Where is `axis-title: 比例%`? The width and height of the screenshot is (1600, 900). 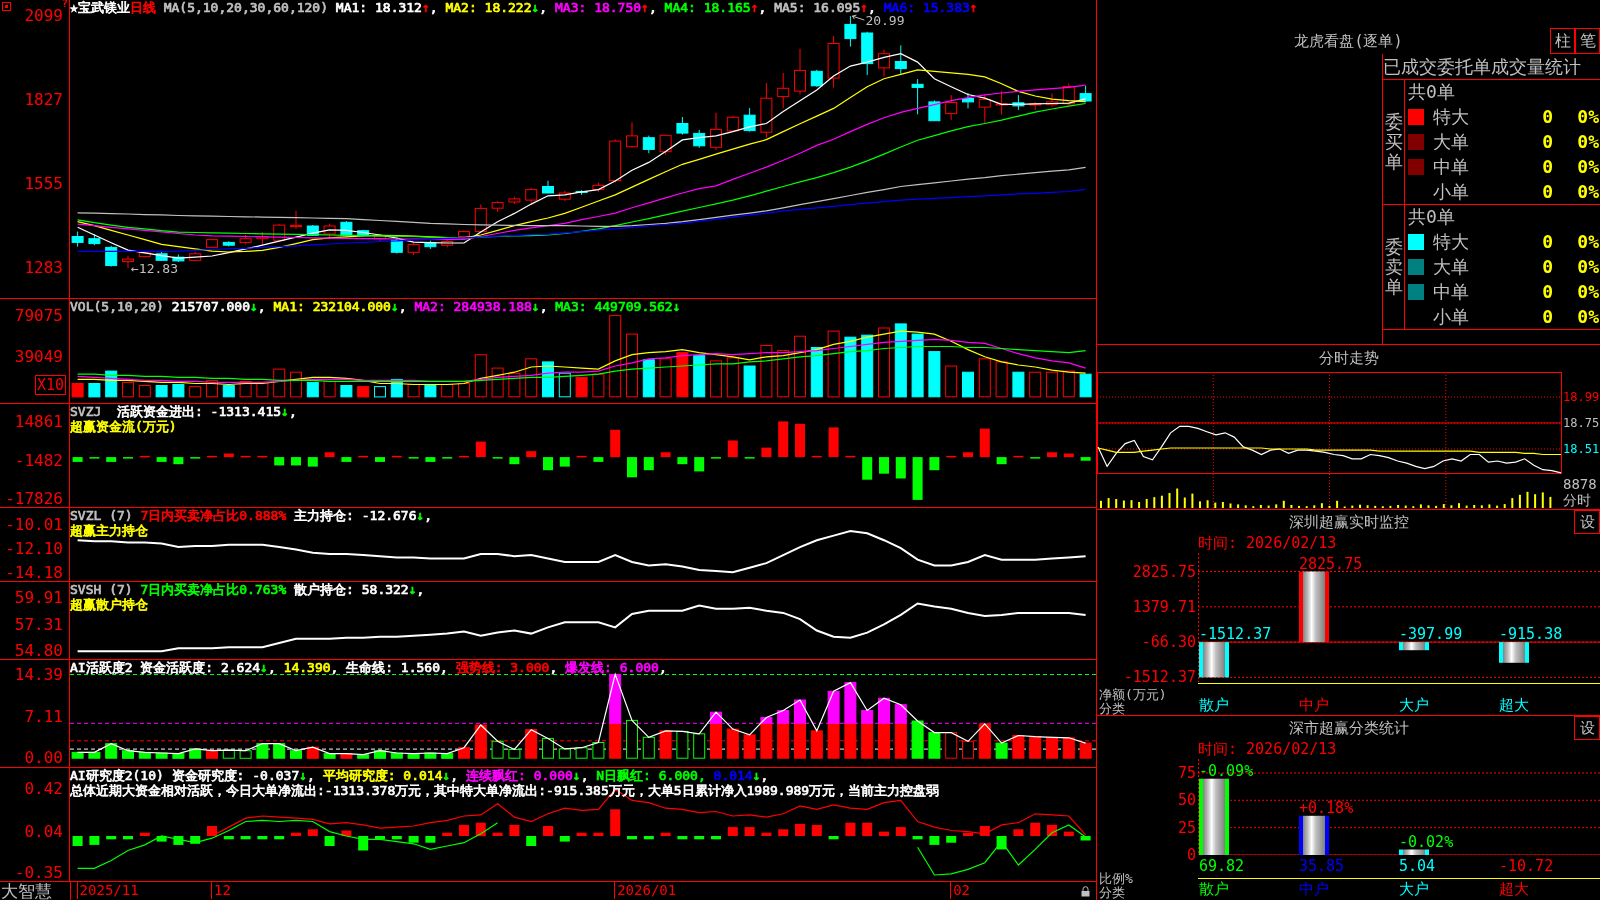
axis-title: 比例% is located at coordinates (1116, 879).